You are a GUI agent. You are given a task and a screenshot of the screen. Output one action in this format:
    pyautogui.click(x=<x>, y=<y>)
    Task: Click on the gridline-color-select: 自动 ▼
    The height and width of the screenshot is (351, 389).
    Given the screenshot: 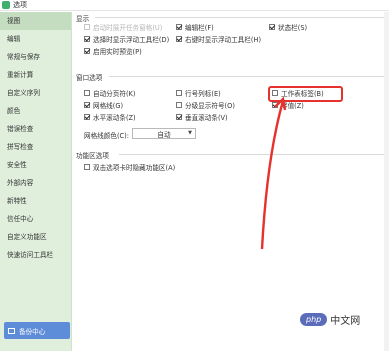 What is the action you would take?
    pyautogui.click(x=164, y=133)
    